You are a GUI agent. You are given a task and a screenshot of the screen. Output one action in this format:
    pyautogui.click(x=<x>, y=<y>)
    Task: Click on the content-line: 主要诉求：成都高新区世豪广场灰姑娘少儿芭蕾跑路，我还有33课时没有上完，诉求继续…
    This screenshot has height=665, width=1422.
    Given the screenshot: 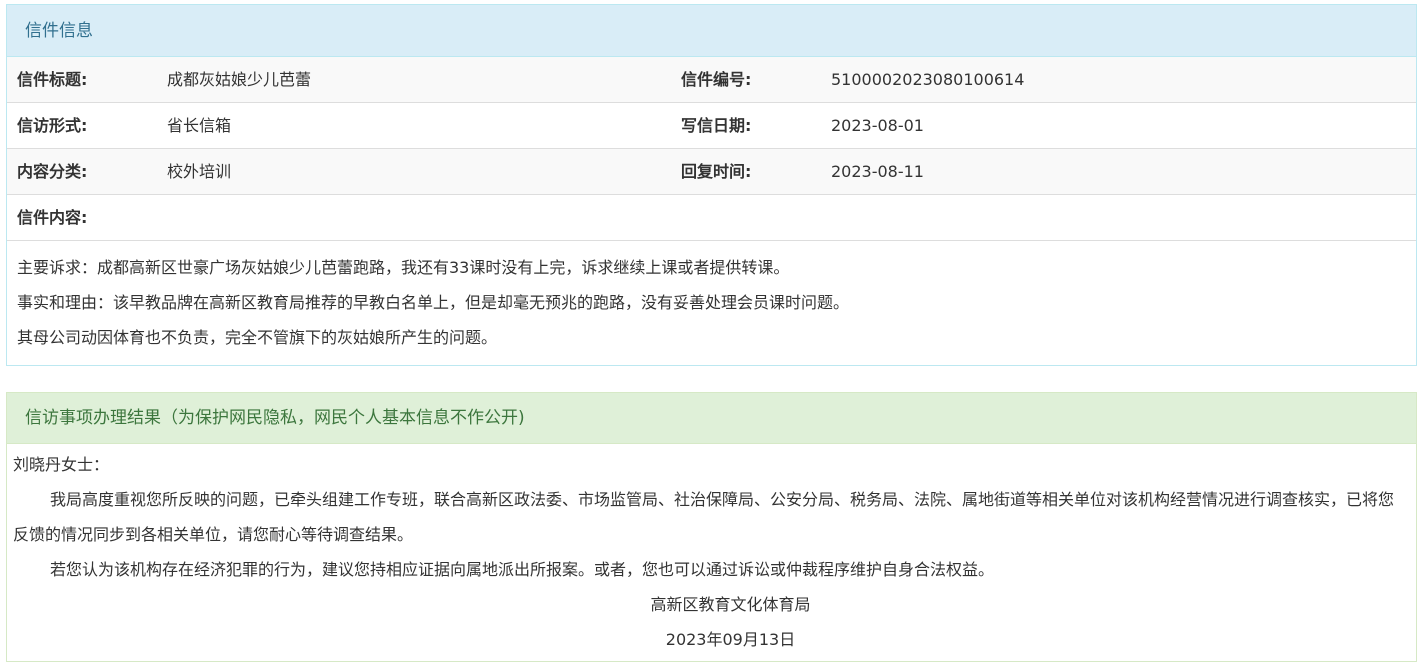 What is the action you would take?
    pyautogui.click(x=403, y=267)
    